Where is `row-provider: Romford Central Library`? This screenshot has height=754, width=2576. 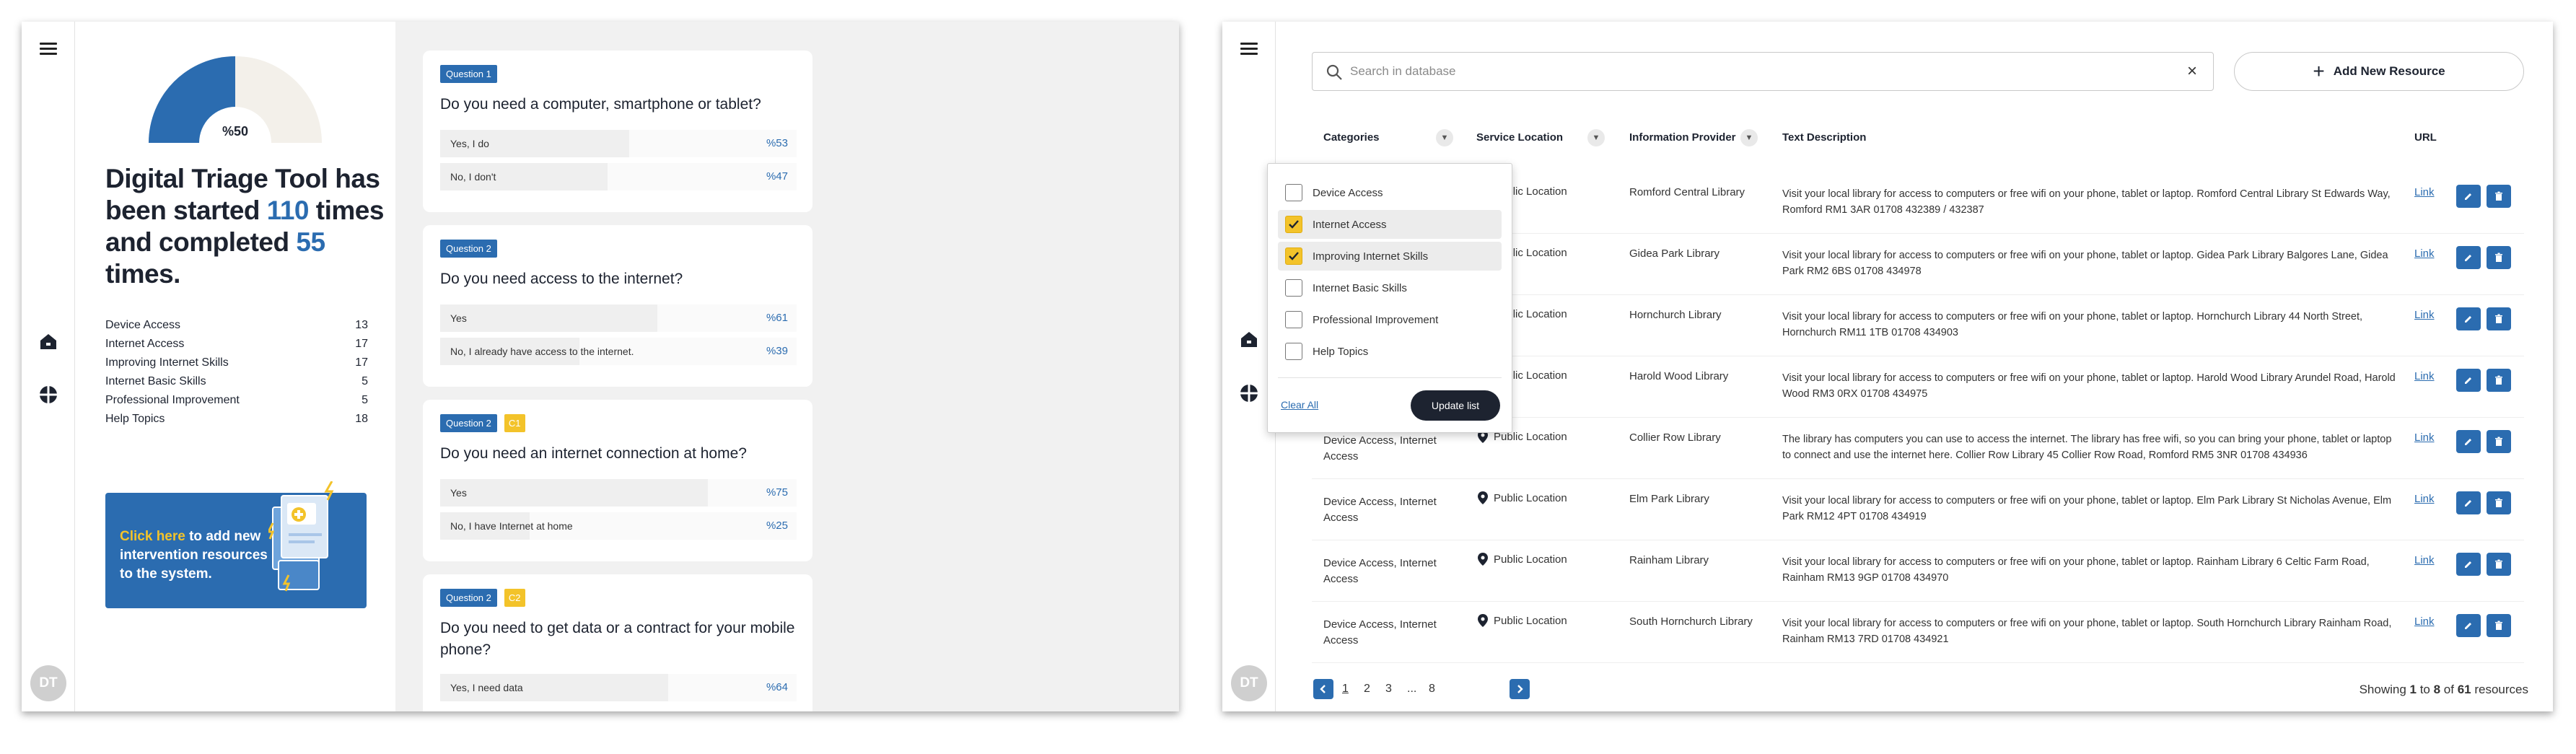
row-provider: Romford Central Library is located at coordinates (1687, 192).